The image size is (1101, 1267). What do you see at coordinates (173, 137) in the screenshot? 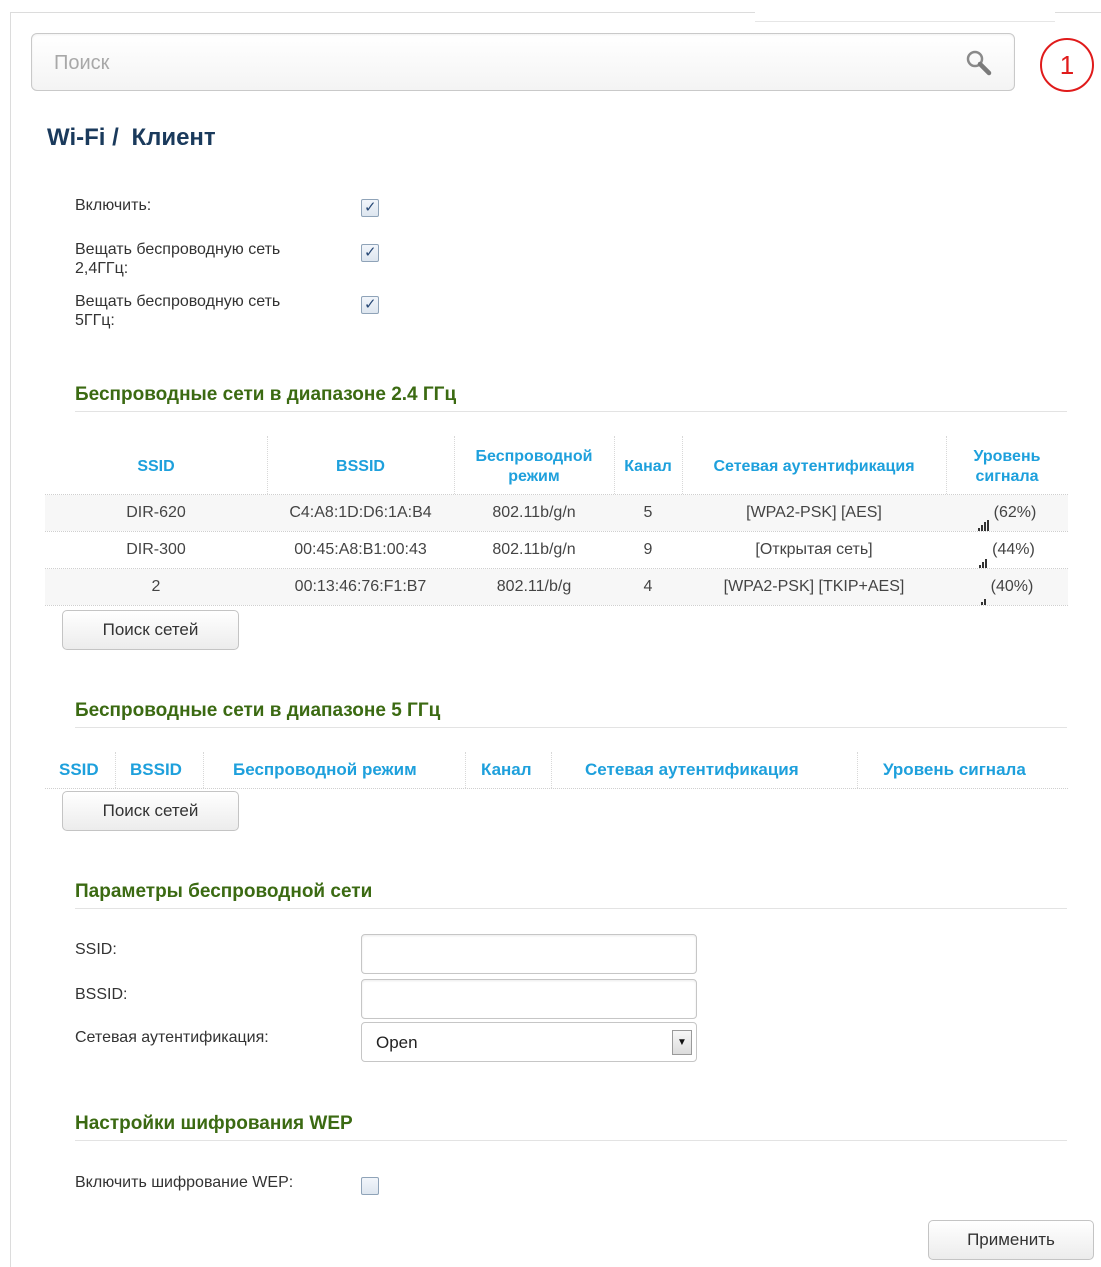
I see `breadcrumb-page: Клиент` at bounding box center [173, 137].